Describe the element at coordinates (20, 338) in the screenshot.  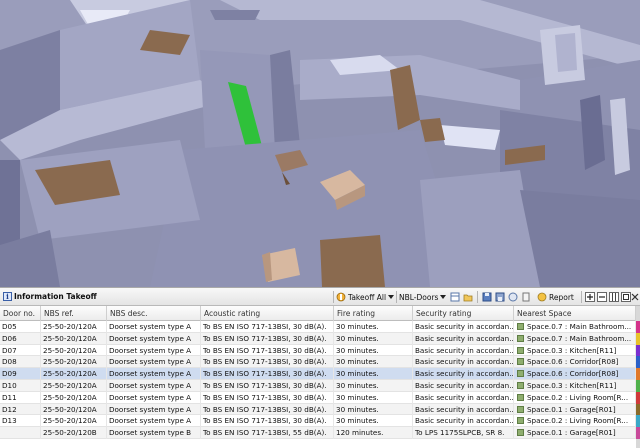
I see `door-no-cell: D06` at that location.